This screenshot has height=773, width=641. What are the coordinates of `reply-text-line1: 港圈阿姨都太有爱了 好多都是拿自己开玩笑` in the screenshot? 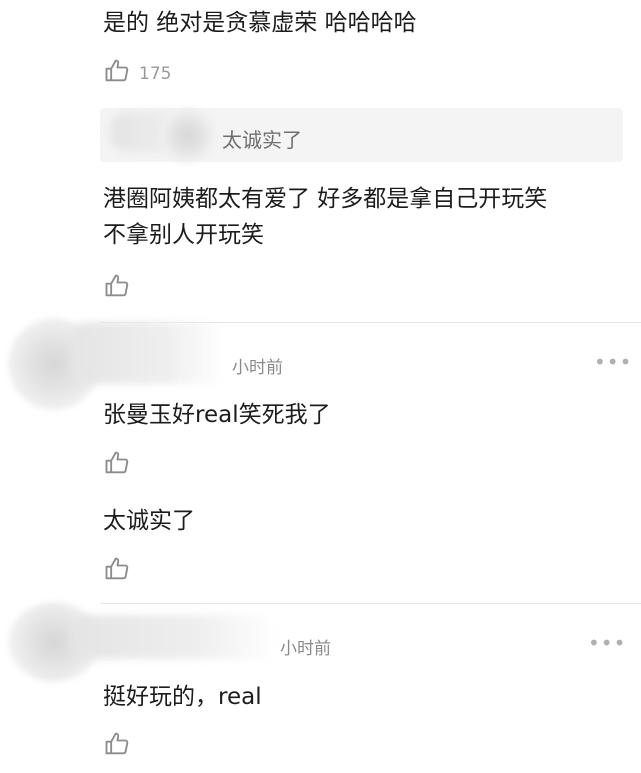 It's located at (325, 199).